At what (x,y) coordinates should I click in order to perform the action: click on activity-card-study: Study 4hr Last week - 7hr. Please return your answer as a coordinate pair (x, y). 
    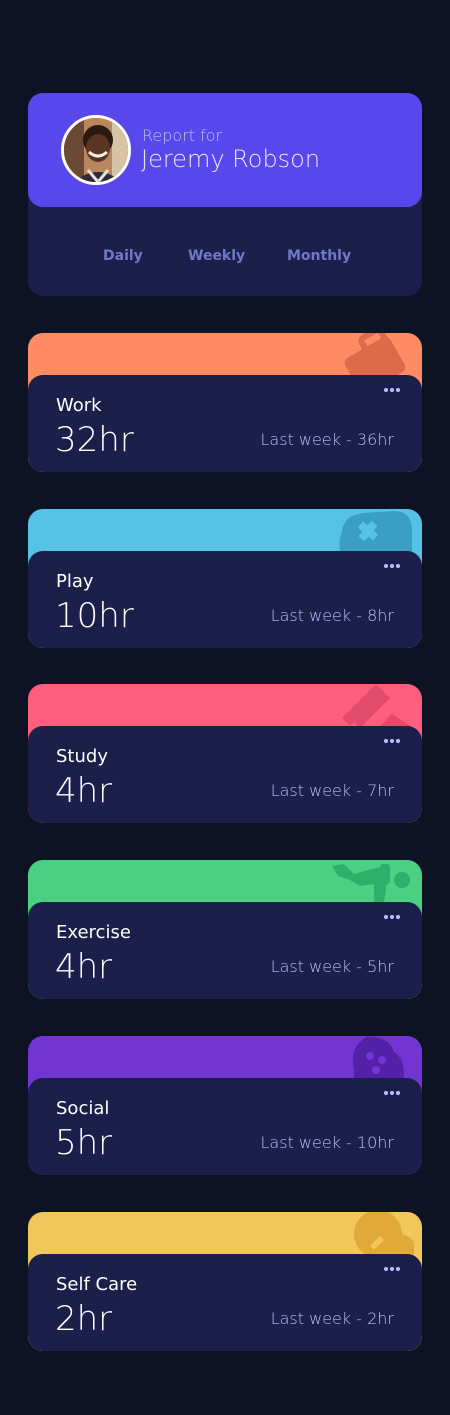
    Looking at the image, I should click on (225, 753).